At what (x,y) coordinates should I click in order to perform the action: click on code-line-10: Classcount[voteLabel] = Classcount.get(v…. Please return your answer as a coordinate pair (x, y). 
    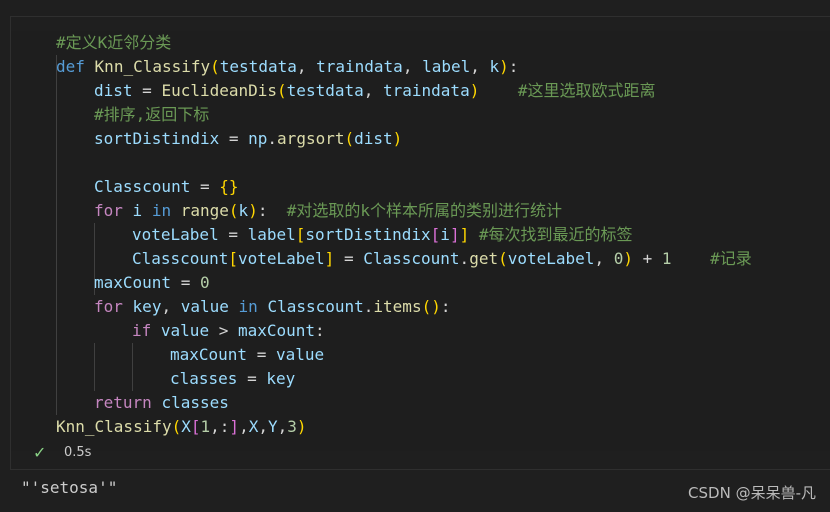
    Looking at the image, I should click on (442, 259).